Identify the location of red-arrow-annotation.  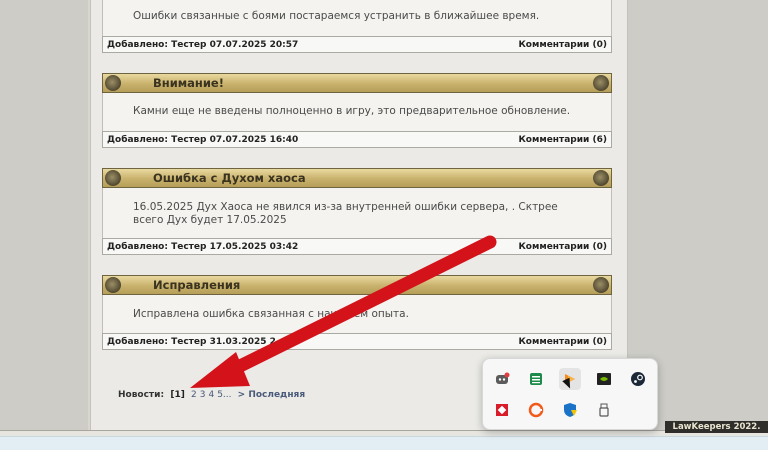
(343, 311).